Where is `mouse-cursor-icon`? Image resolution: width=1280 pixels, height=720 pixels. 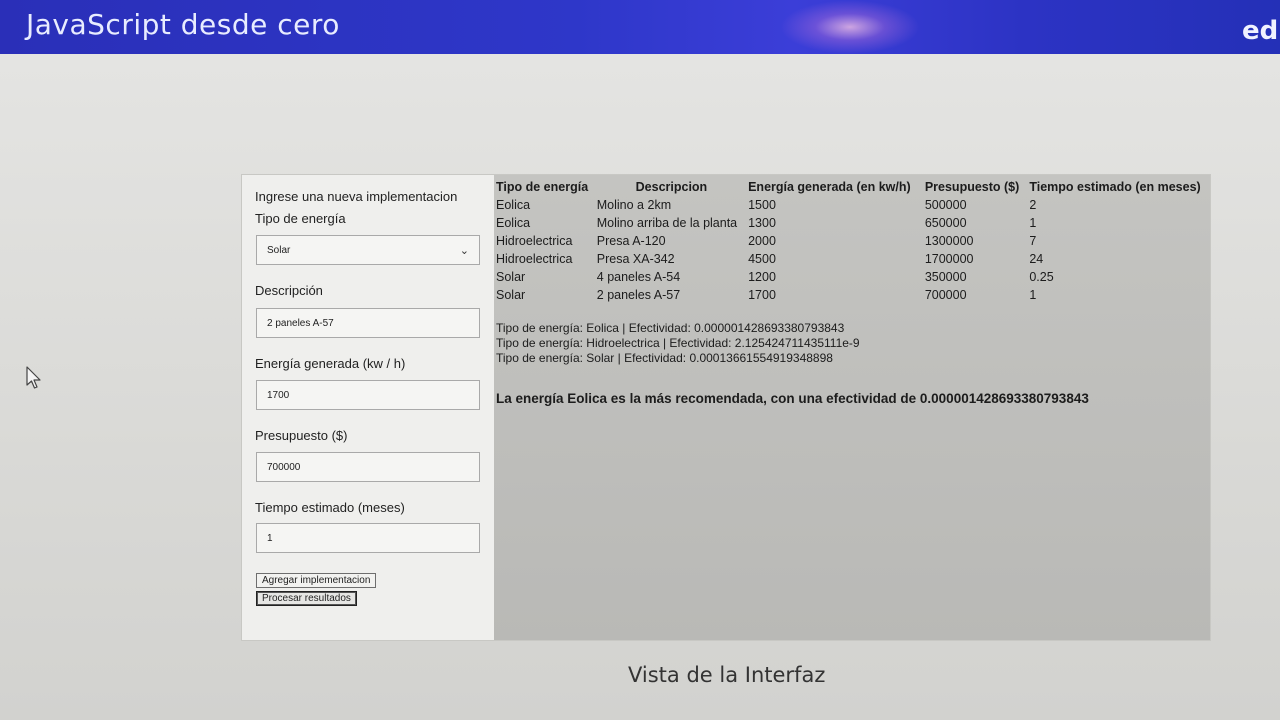
mouse-cursor-icon is located at coordinates (33, 377).